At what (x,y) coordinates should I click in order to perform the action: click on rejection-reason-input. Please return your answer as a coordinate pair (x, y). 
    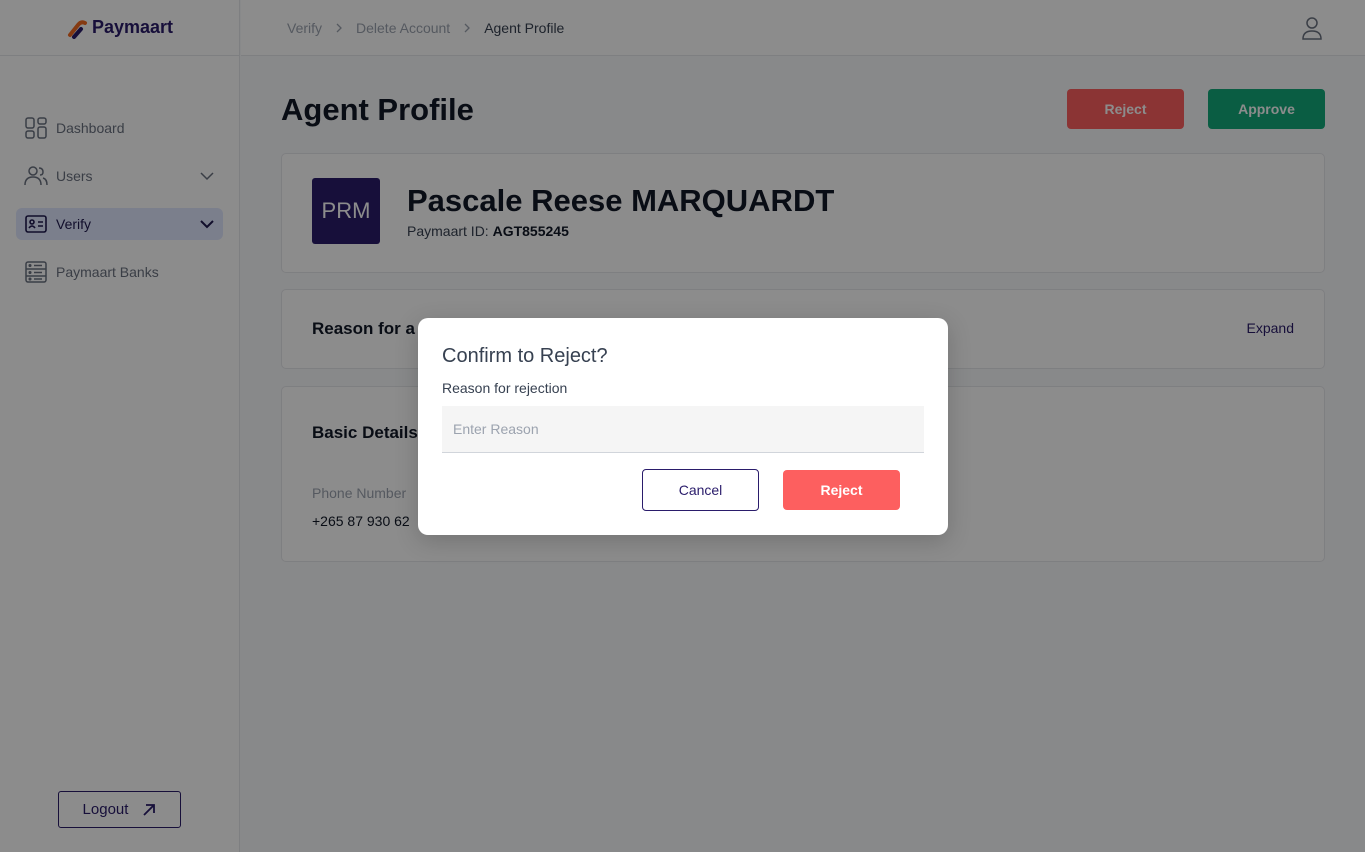
    Looking at the image, I should click on (683, 429).